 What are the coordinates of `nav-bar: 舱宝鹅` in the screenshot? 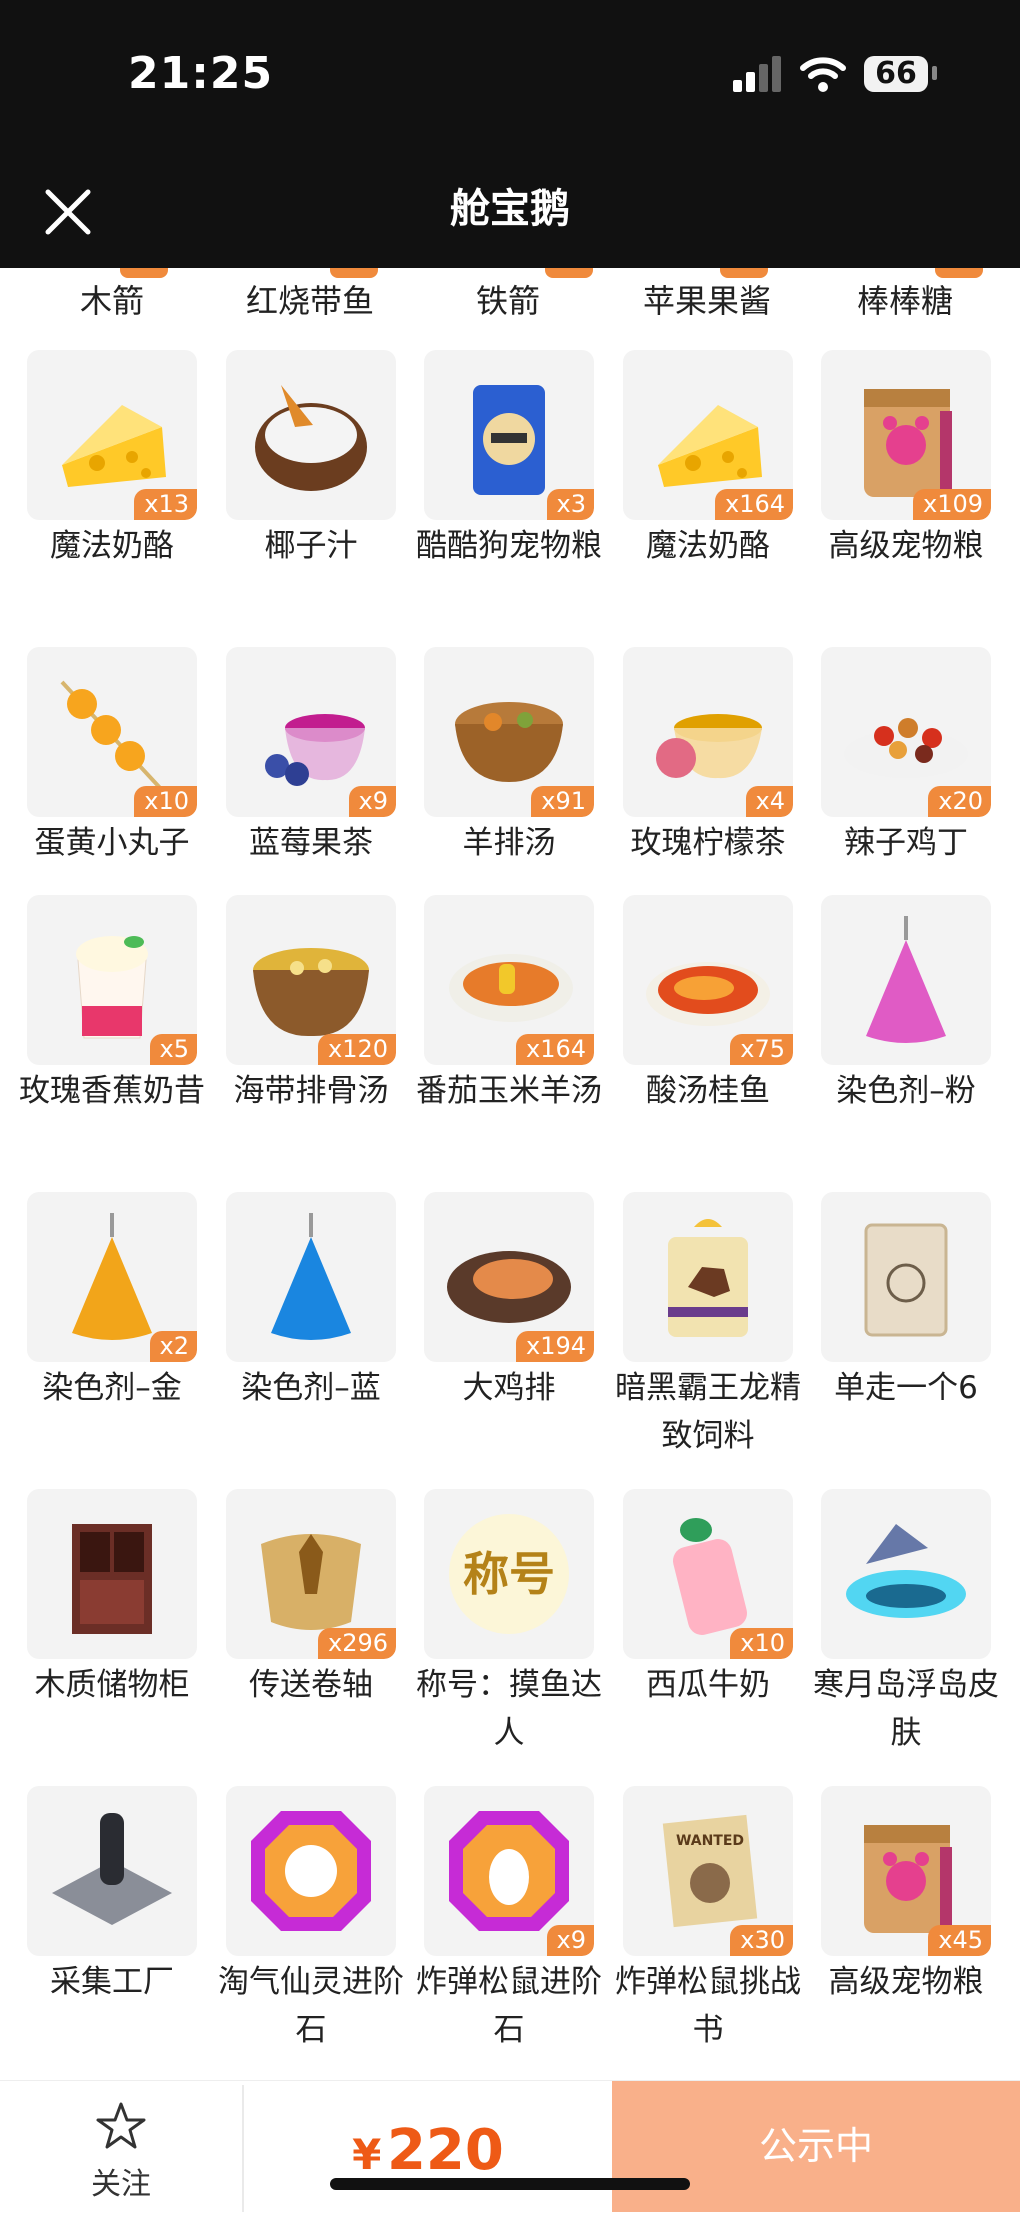 It's located at (510, 209).